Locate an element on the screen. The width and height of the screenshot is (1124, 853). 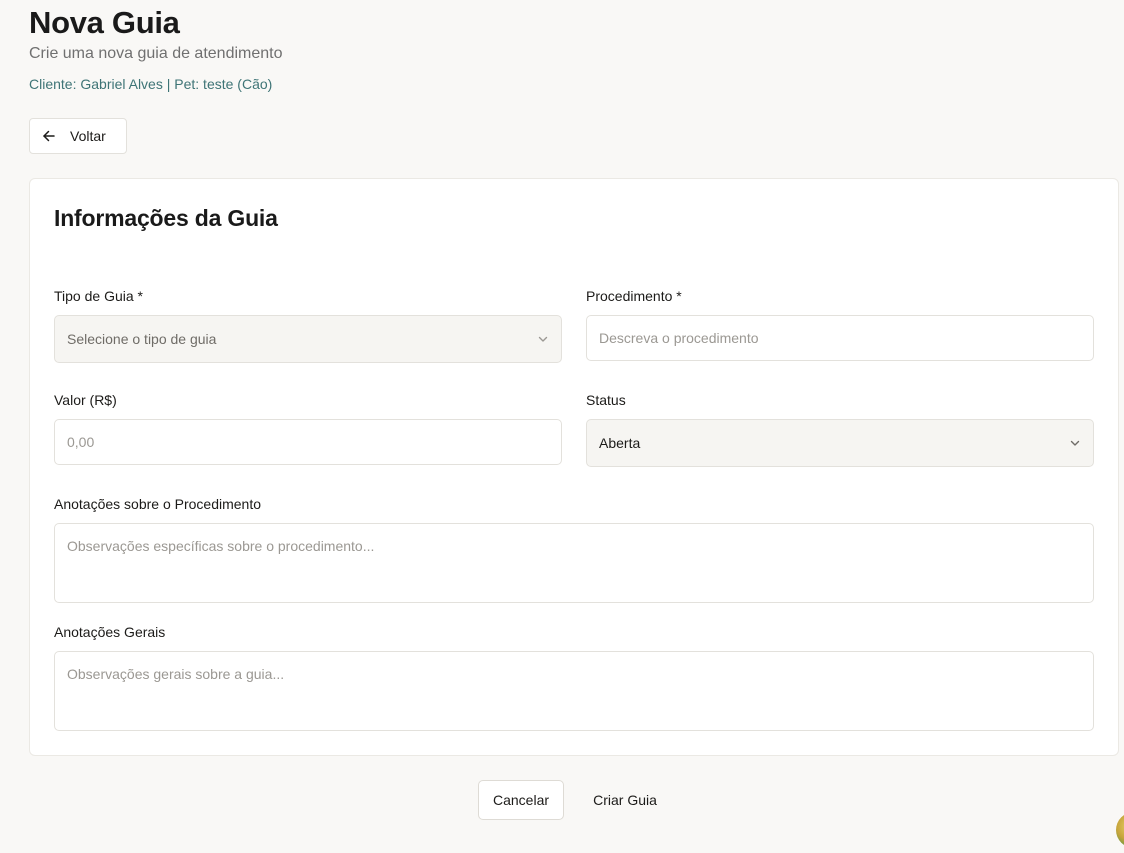
page-title: Nova Guia is located at coordinates (104, 22).